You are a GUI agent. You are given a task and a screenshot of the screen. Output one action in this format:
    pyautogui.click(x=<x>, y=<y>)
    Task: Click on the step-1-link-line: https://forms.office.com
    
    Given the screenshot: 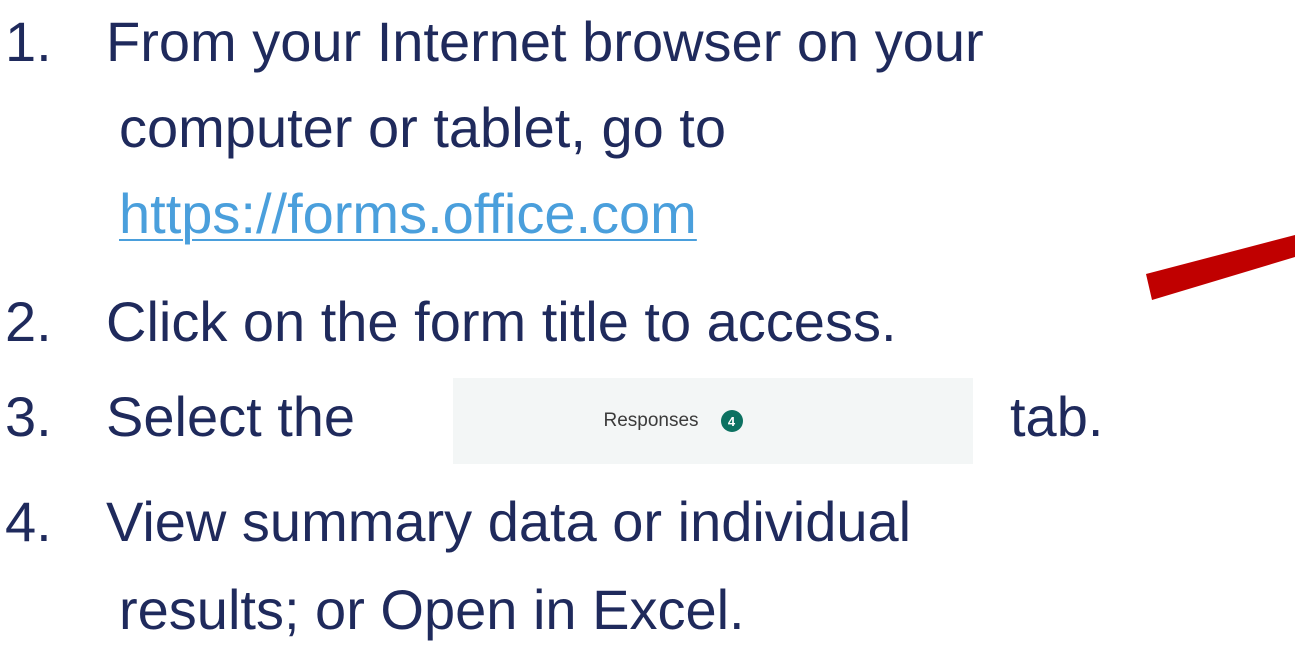 What is the action you would take?
    pyautogui.click(x=408, y=214)
    